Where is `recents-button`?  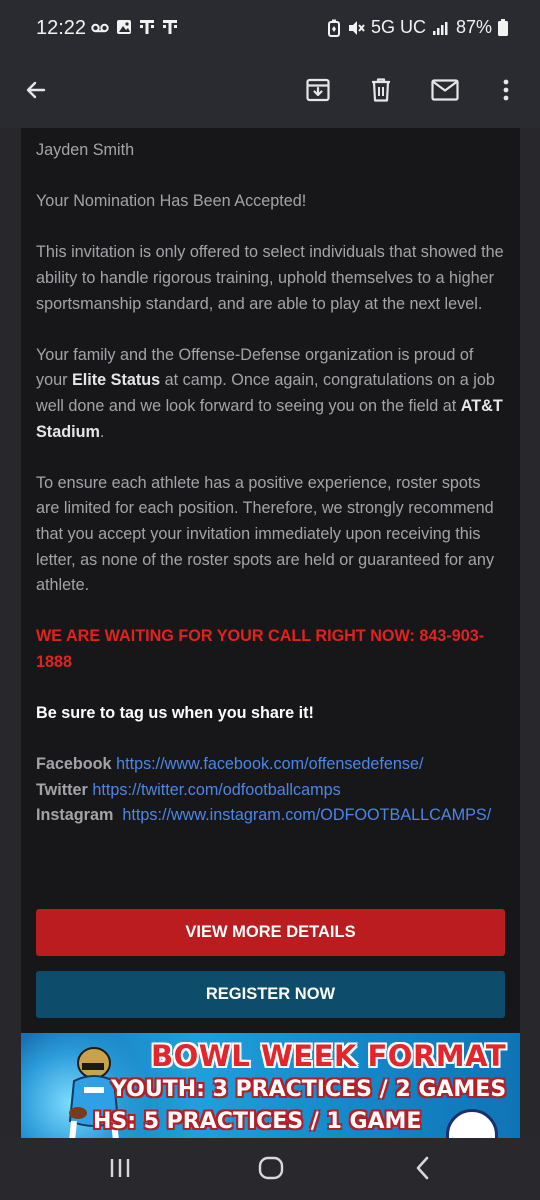 recents-button is located at coordinates (120, 1170).